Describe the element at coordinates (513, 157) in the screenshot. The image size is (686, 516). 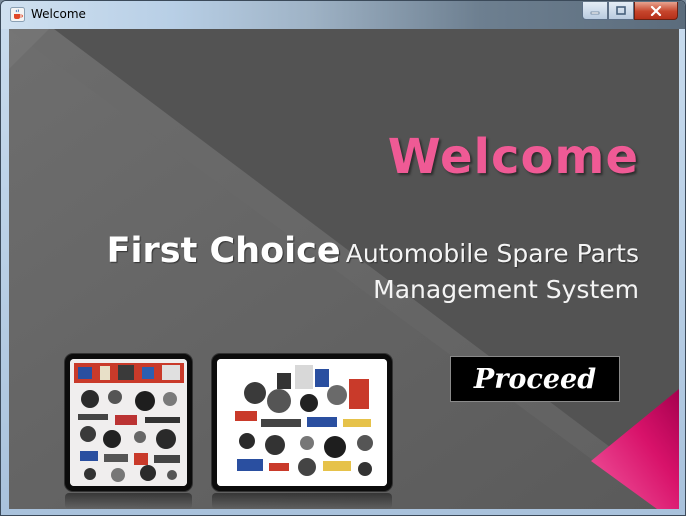
I see `welcome-heading: Welcome` at that location.